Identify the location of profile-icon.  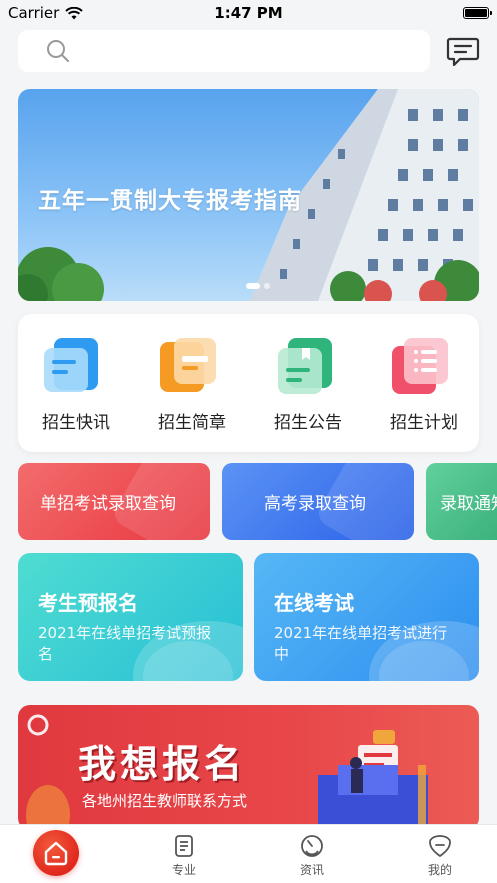
(440, 846).